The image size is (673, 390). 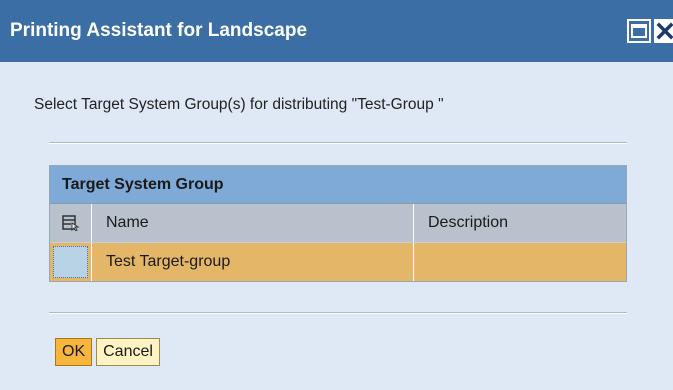 What do you see at coordinates (128, 352) in the screenshot?
I see `cancel-button: Cancel` at bounding box center [128, 352].